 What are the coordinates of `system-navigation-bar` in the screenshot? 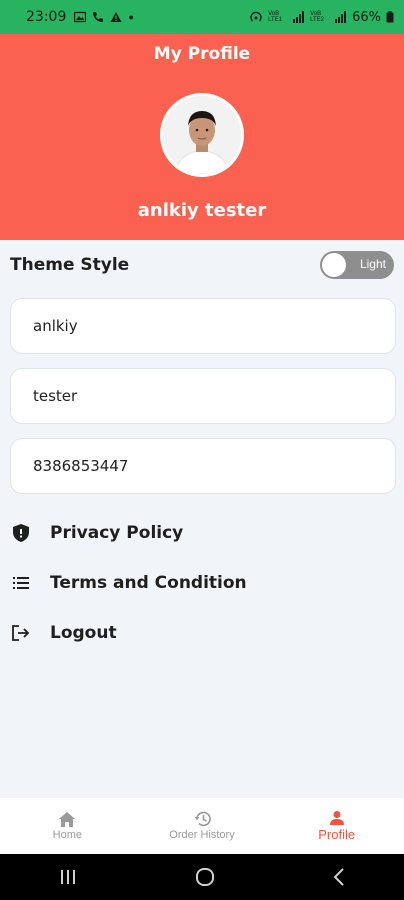 It's located at (202, 877).